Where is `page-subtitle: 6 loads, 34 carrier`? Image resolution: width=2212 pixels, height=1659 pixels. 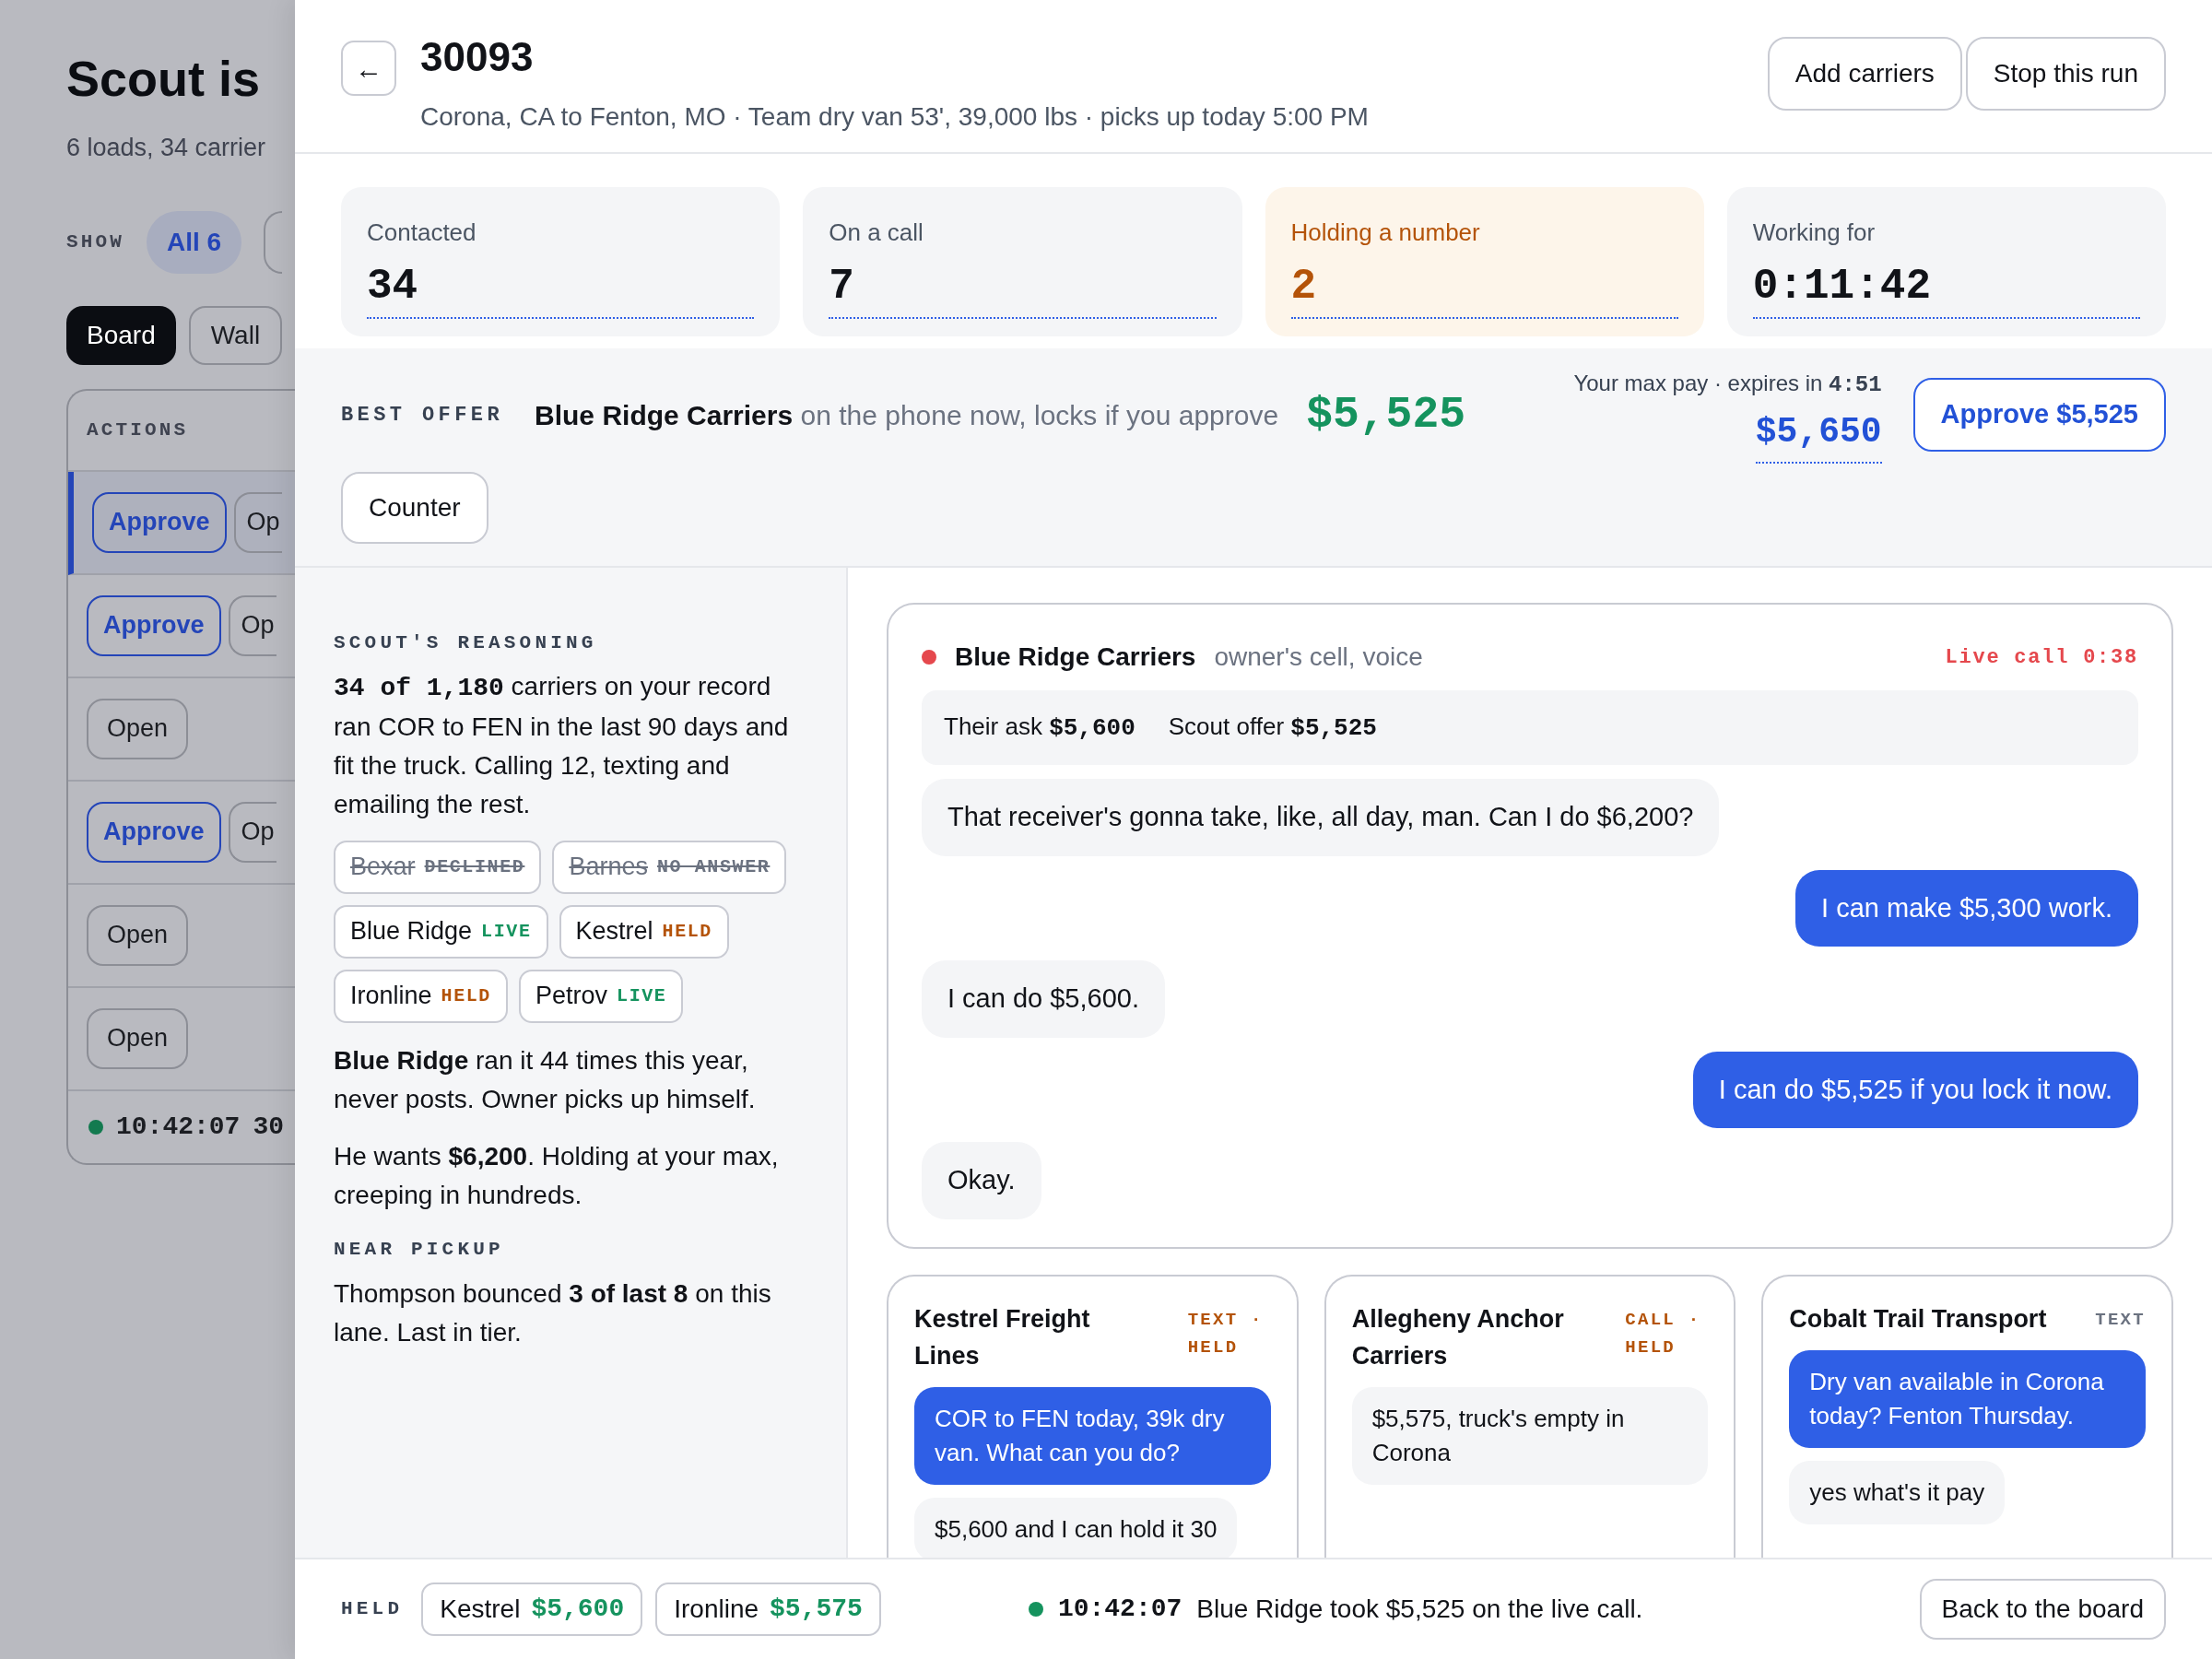 page-subtitle: 6 loads, 34 carrier is located at coordinates (166, 148).